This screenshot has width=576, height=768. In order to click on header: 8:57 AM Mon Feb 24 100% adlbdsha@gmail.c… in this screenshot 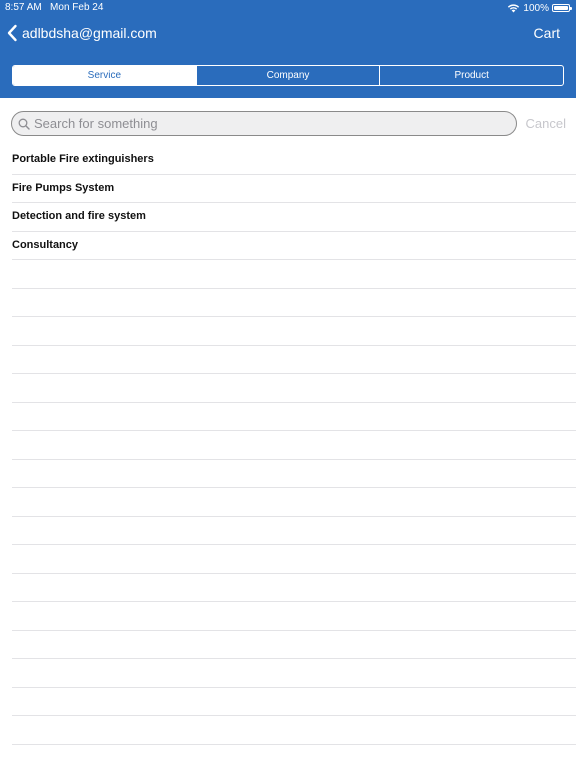, I will do `click(288, 49)`.